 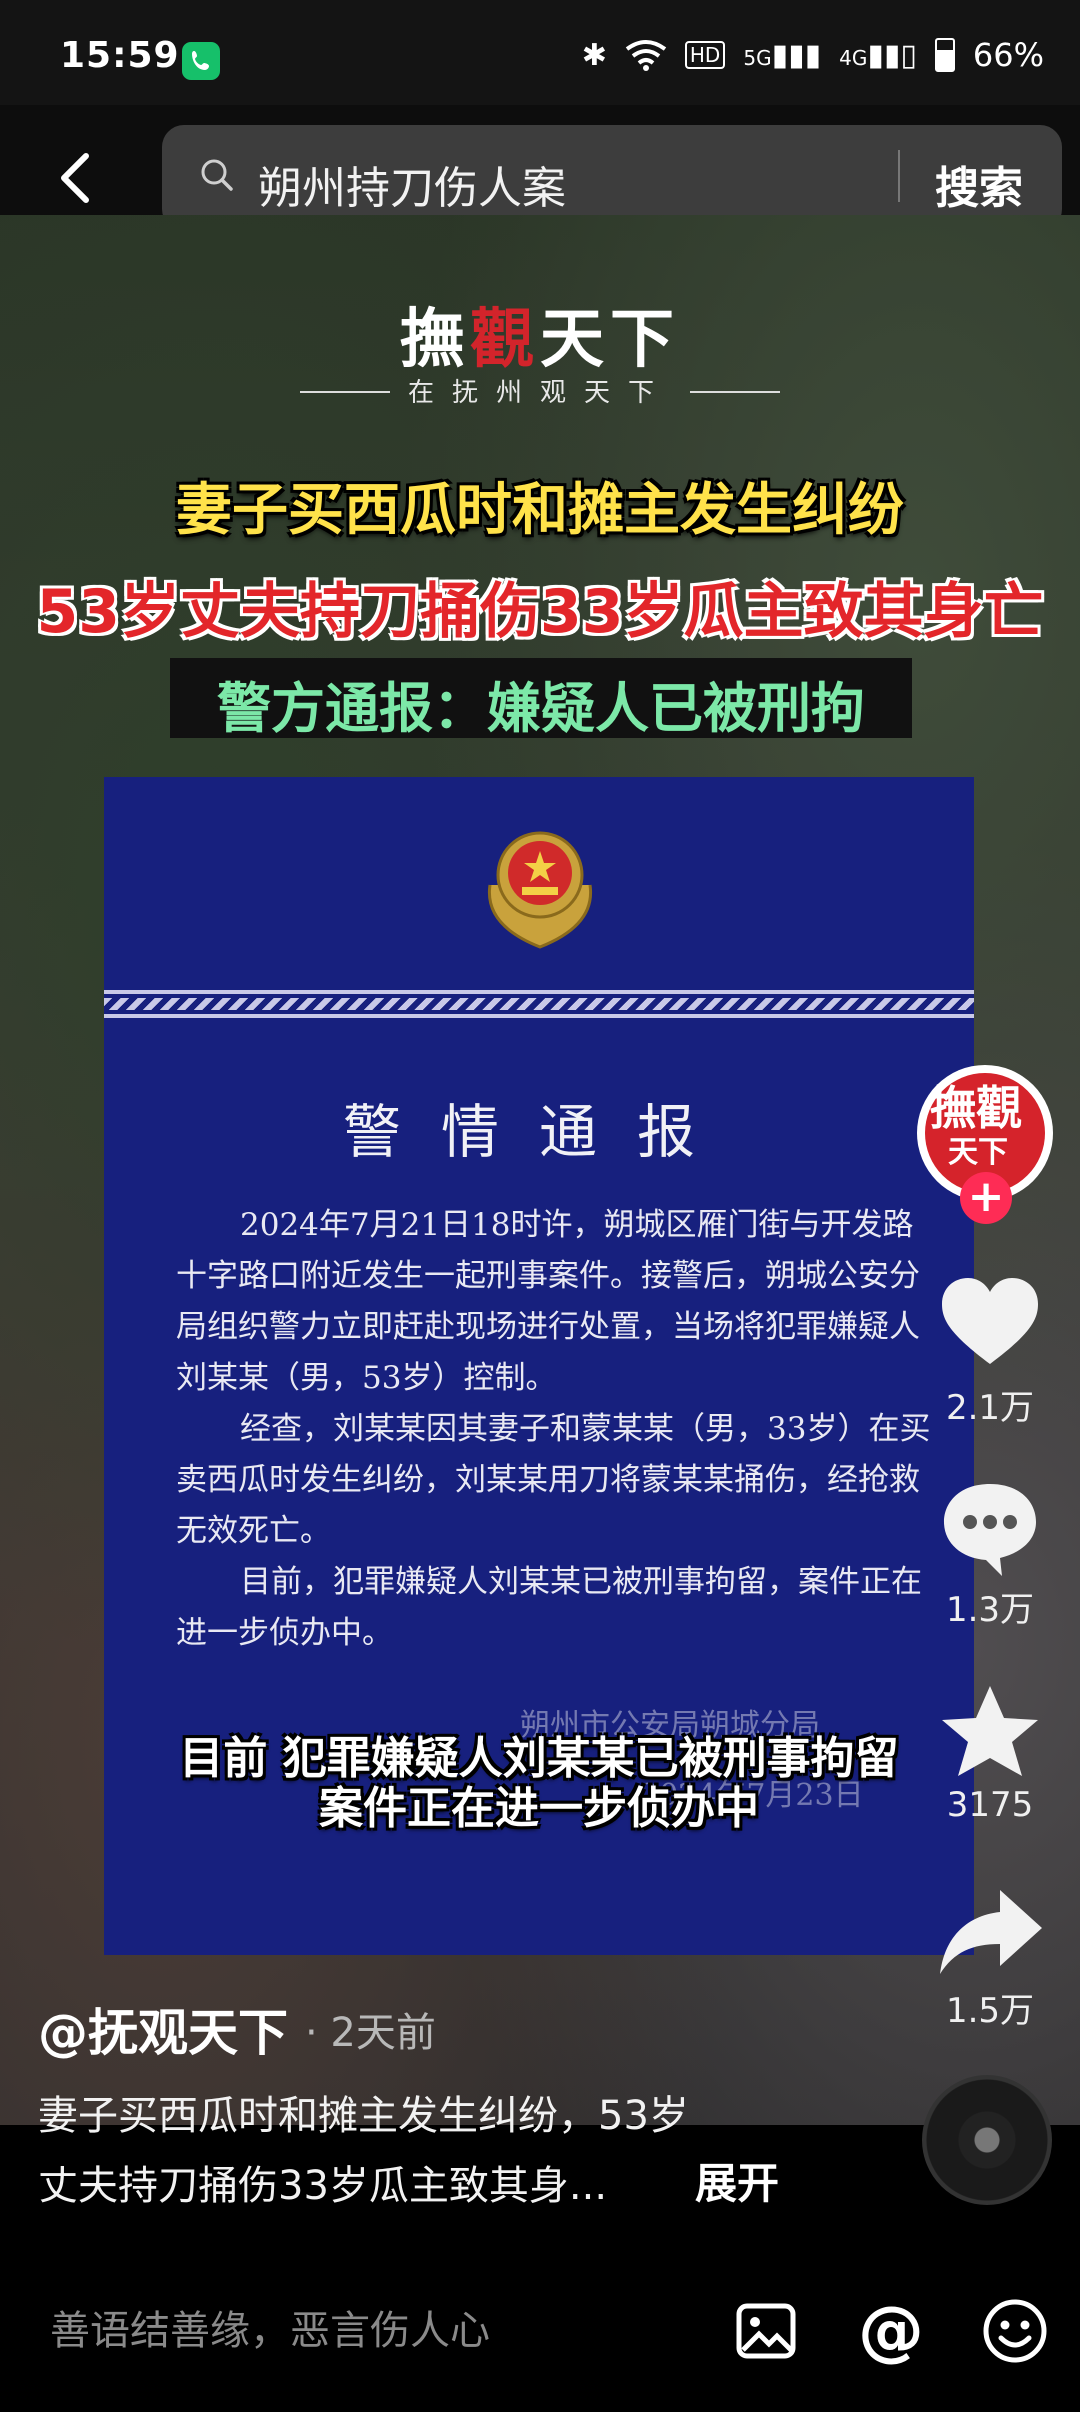 What do you see at coordinates (540, 339) in the screenshot?
I see `channel-logo: 撫觀天下` at bounding box center [540, 339].